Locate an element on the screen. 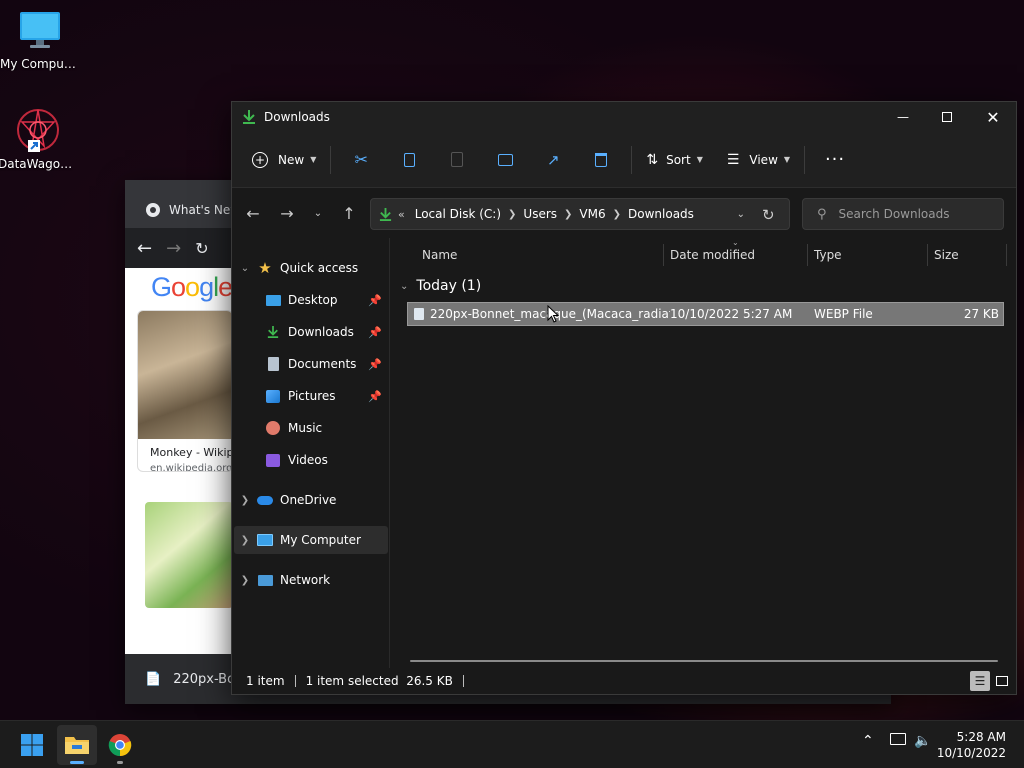 Image resolution: width=1024 pixels, height=768 pixels. back-arrow-icon: ← is located at coordinates (144, 248).